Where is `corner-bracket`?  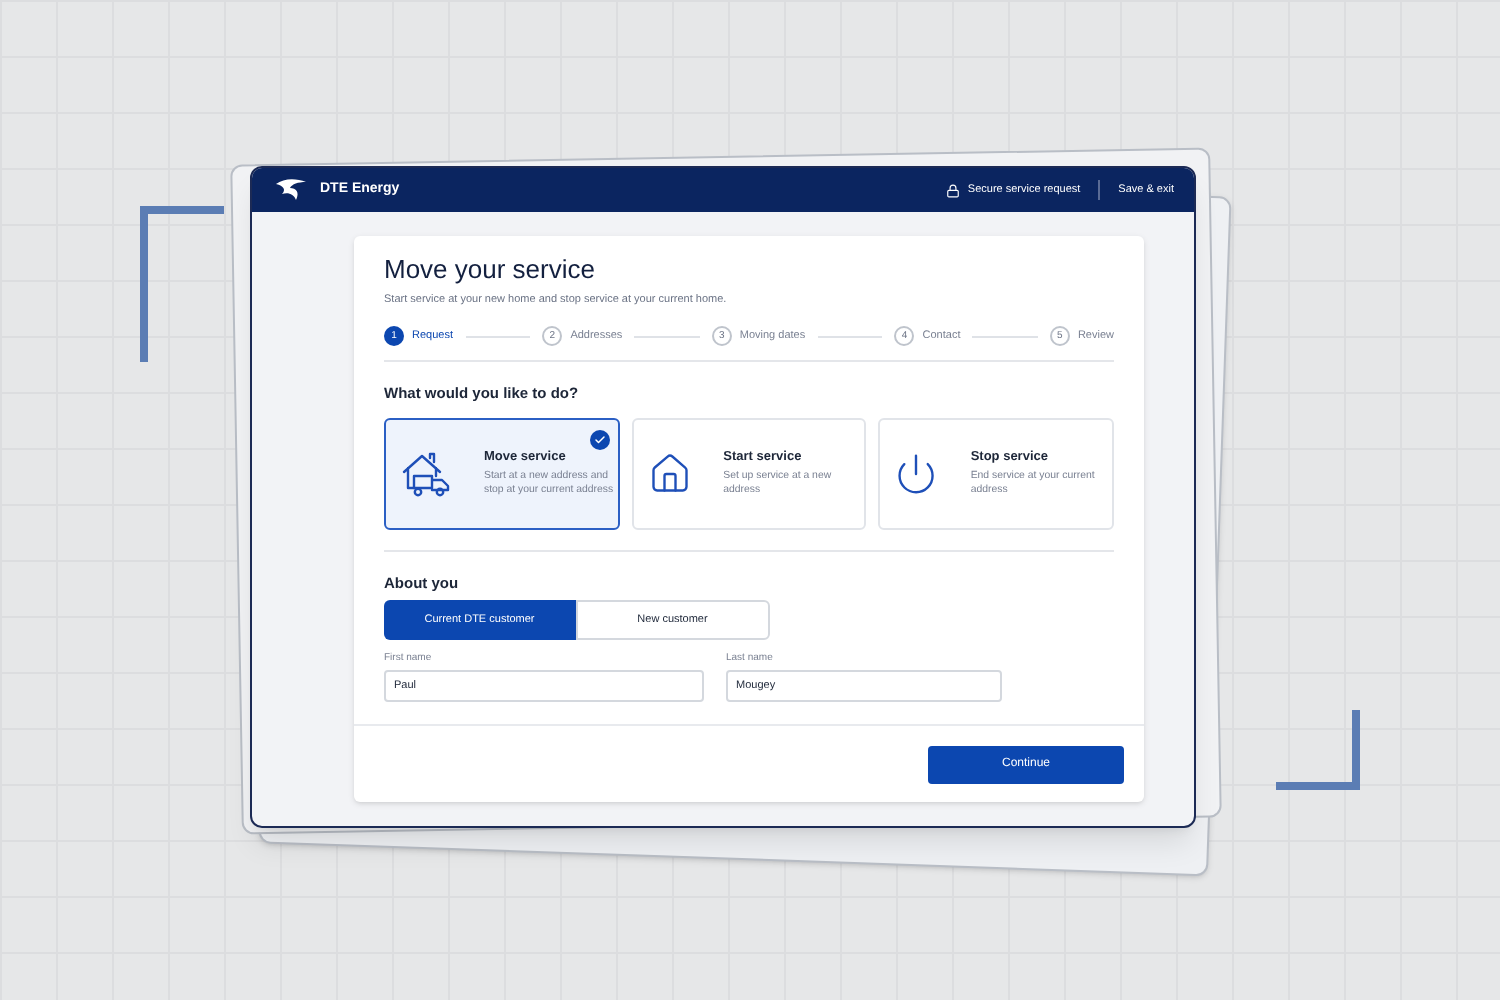
corner-bracket is located at coordinates (1318, 750).